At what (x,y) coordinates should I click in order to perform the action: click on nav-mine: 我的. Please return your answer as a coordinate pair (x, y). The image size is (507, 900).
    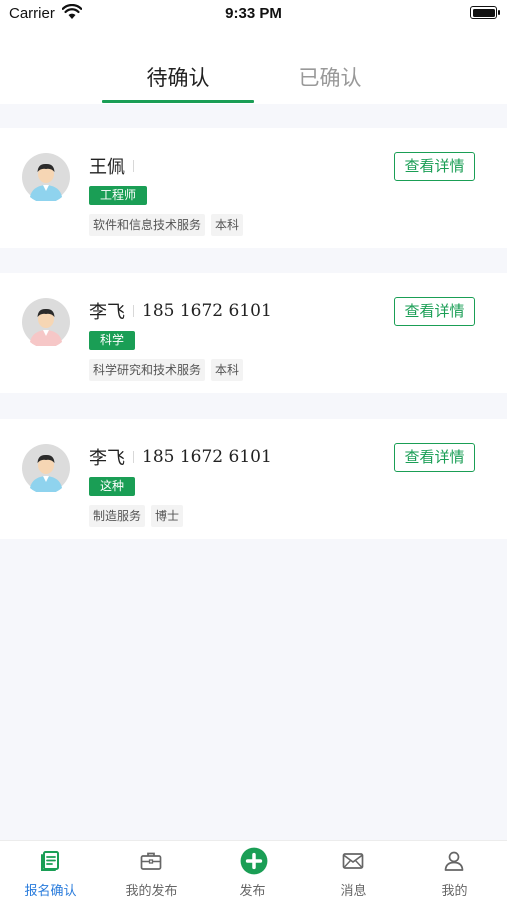
    Looking at the image, I should click on (454, 870).